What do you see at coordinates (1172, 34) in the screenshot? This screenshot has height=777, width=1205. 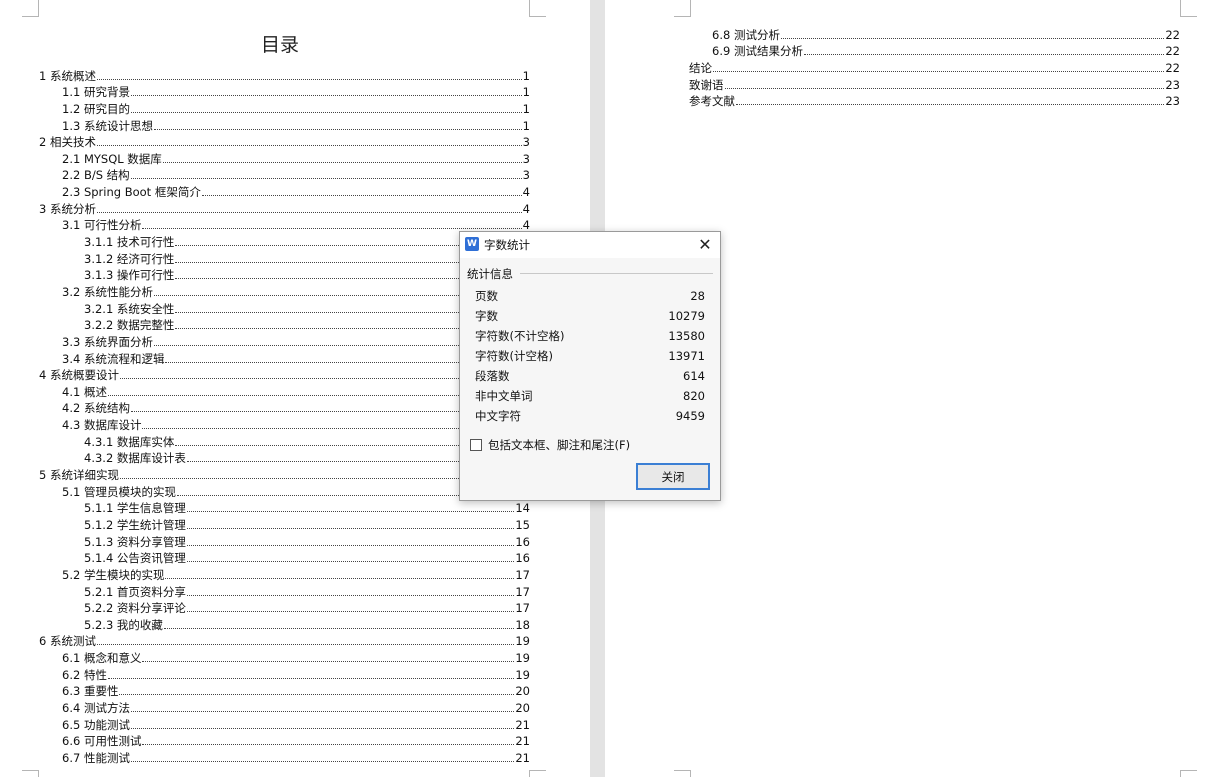 I see `toc-page-number: 22` at bounding box center [1172, 34].